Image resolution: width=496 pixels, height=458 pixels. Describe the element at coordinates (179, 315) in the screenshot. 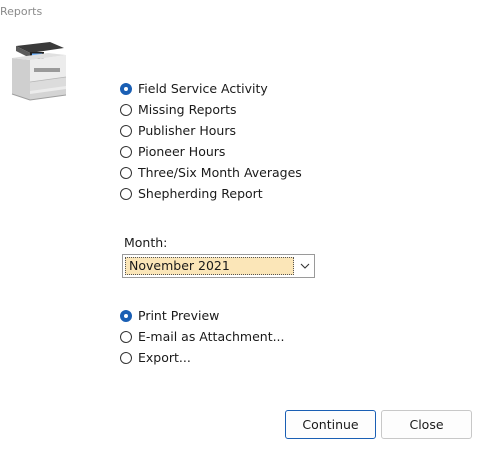

I see `output-option-label: Print Preview` at that location.